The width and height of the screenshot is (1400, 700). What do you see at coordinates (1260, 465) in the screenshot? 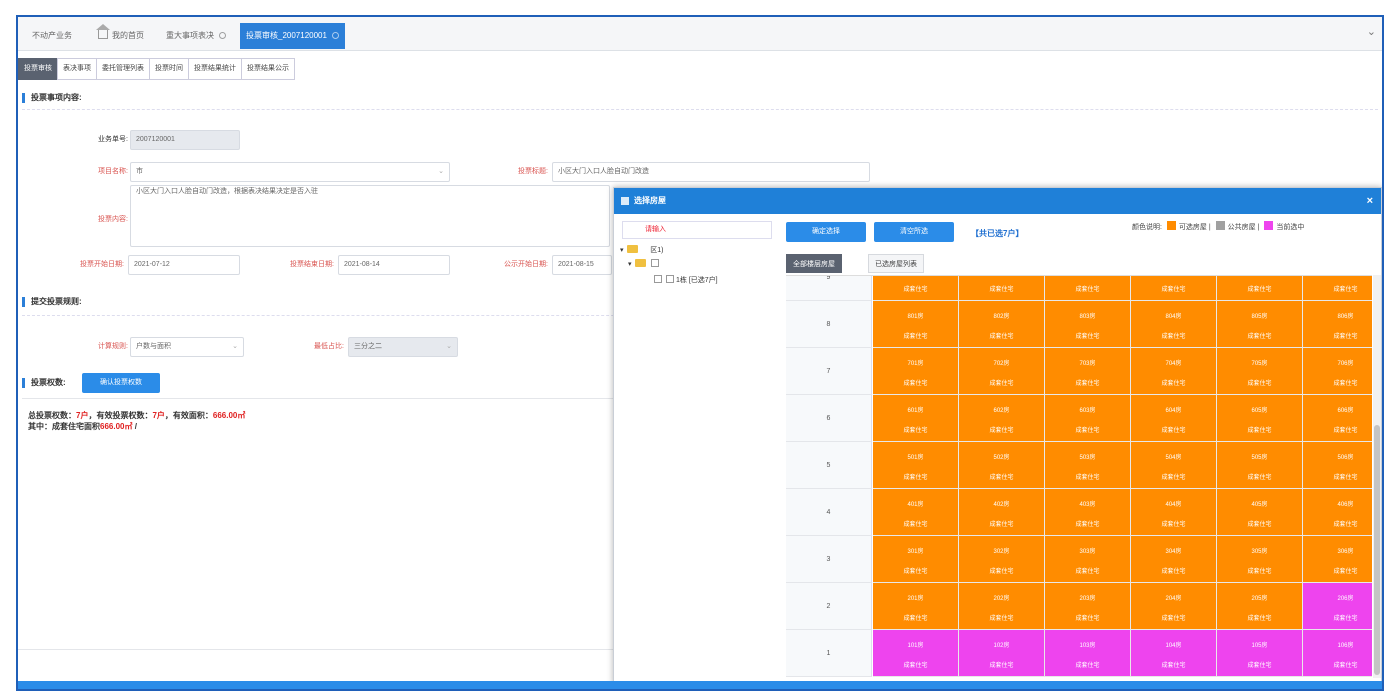
I see `house-cell: 505房 成套住宅` at bounding box center [1260, 465].